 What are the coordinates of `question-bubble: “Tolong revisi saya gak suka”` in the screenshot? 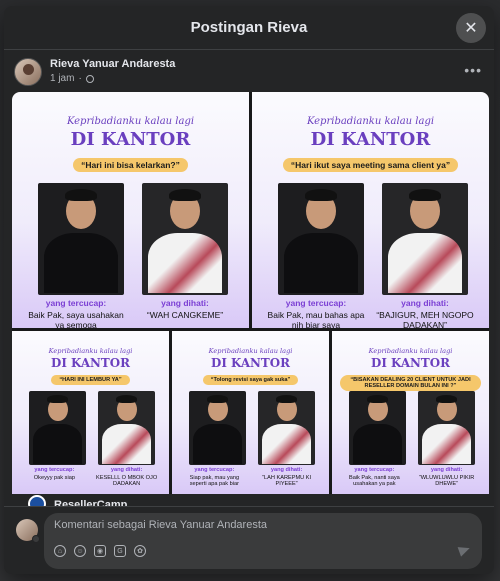 It's located at (250, 380).